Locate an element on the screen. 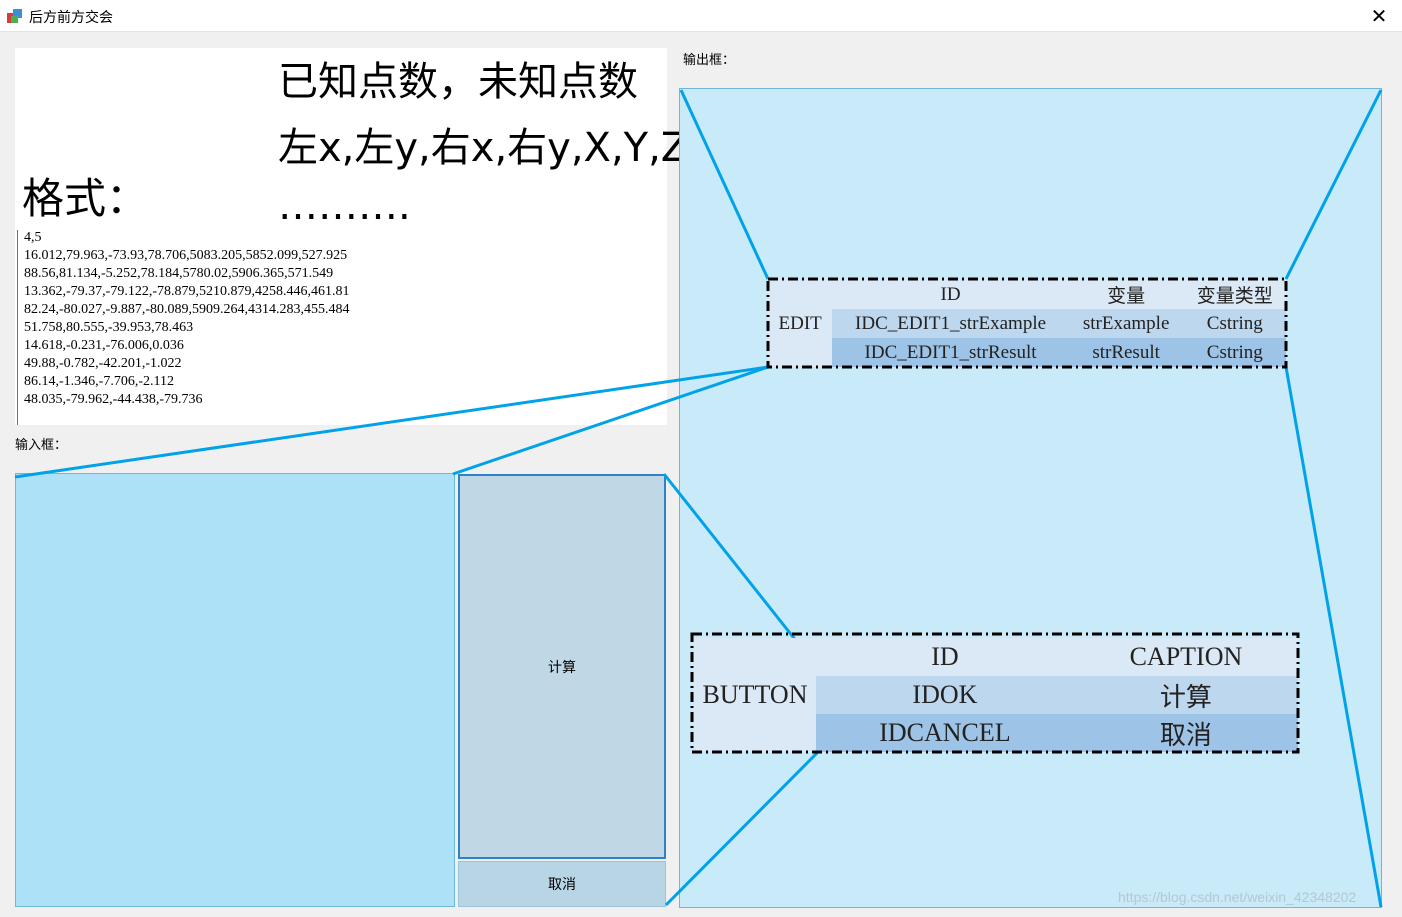 The image size is (1402, 917). window-title: 后方前方交会 is located at coordinates (71, 18).